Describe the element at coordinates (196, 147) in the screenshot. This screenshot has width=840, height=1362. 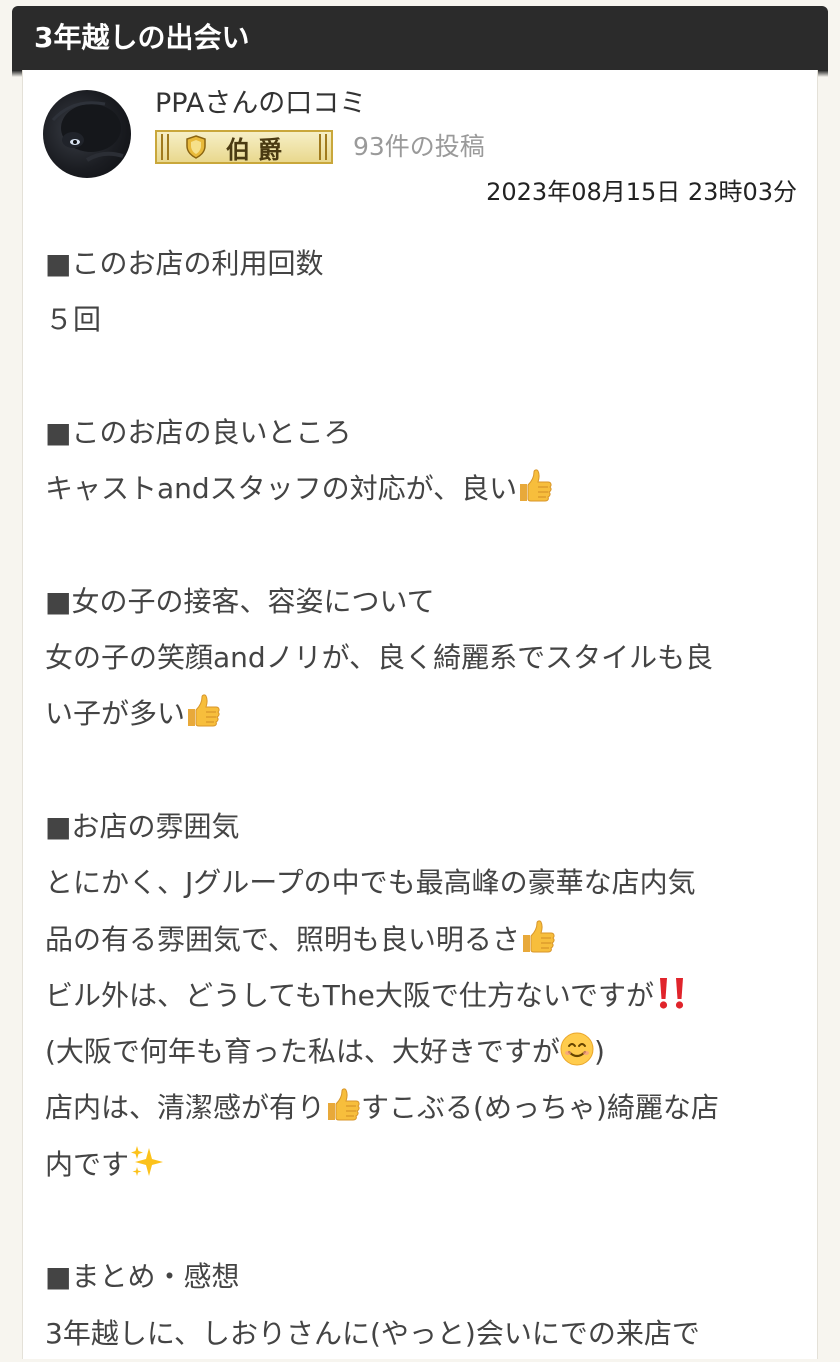
I see `shield-icon` at that location.